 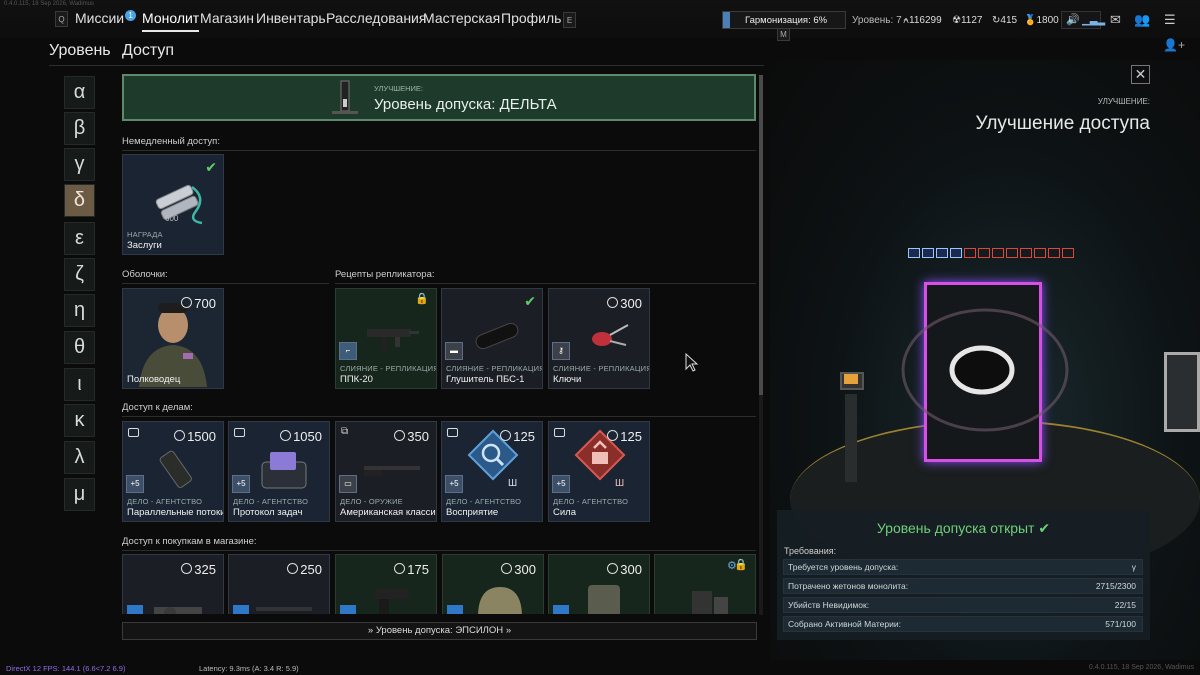 What do you see at coordinates (80, 51) in the screenshot?
I see `tab-level: Уровень` at bounding box center [80, 51].